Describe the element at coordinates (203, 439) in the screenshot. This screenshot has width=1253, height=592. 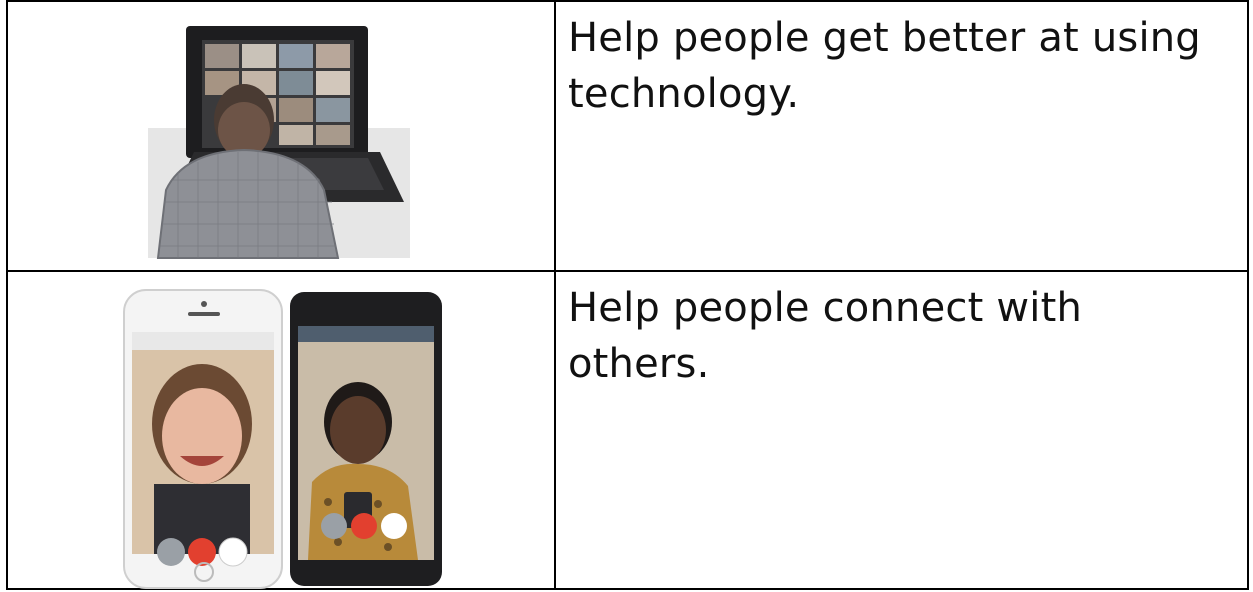
I see `white-phone` at that location.